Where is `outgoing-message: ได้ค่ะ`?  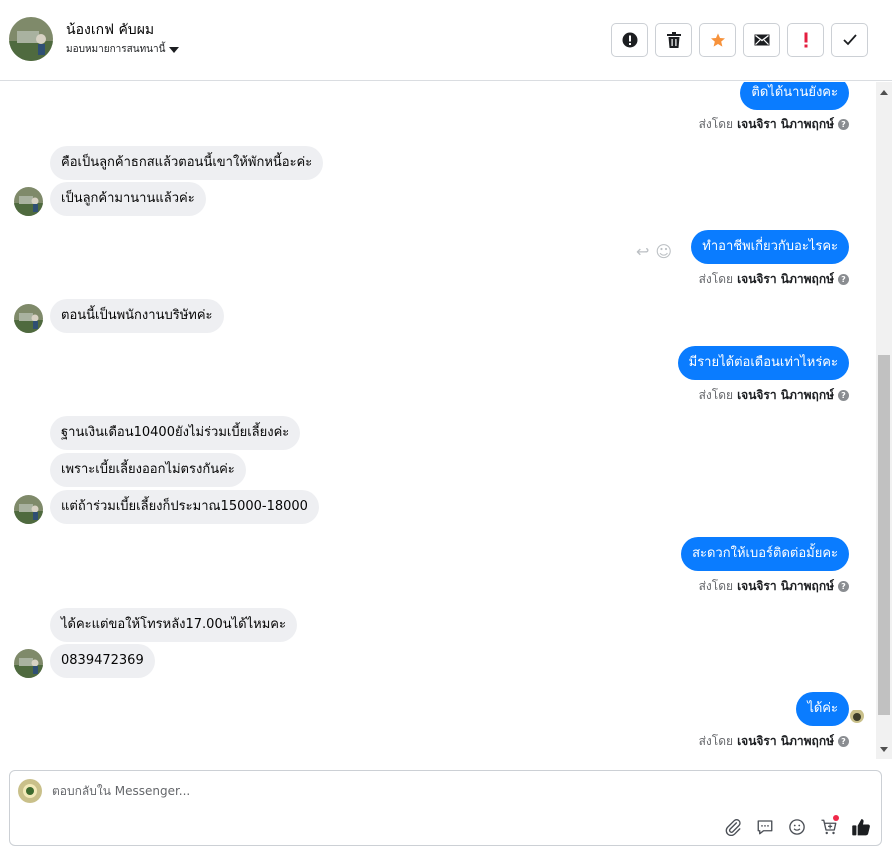 outgoing-message: ได้ค่ะ is located at coordinates (822, 709).